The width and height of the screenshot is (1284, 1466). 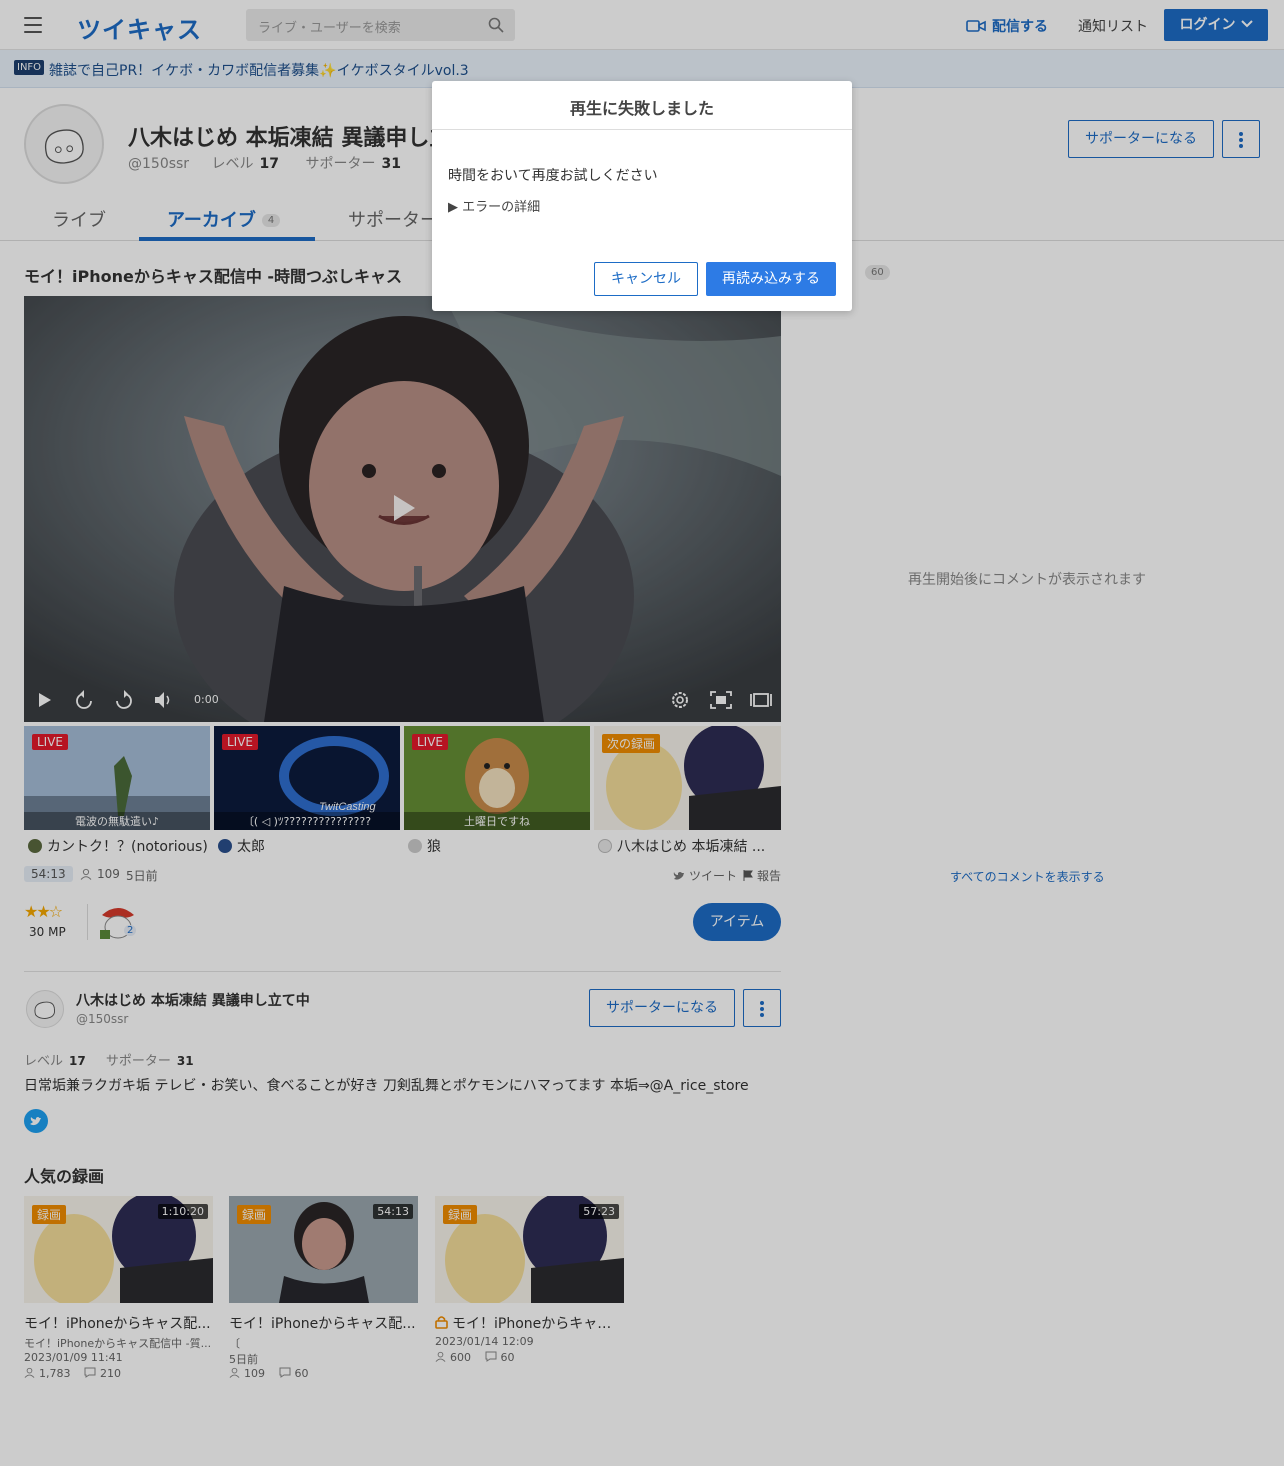 What do you see at coordinates (642, 129) in the screenshot?
I see `divider` at bounding box center [642, 129].